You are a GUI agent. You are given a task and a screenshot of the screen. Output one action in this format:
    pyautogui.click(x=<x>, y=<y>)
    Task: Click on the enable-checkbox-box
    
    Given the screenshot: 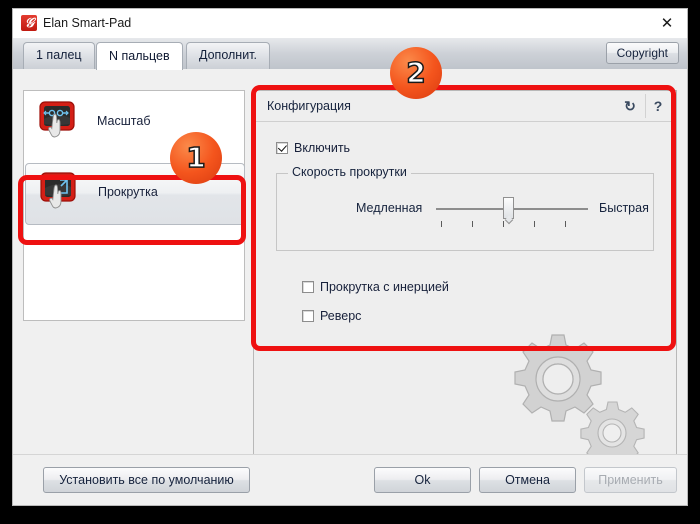 What is the action you would take?
    pyautogui.click(x=282, y=148)
    